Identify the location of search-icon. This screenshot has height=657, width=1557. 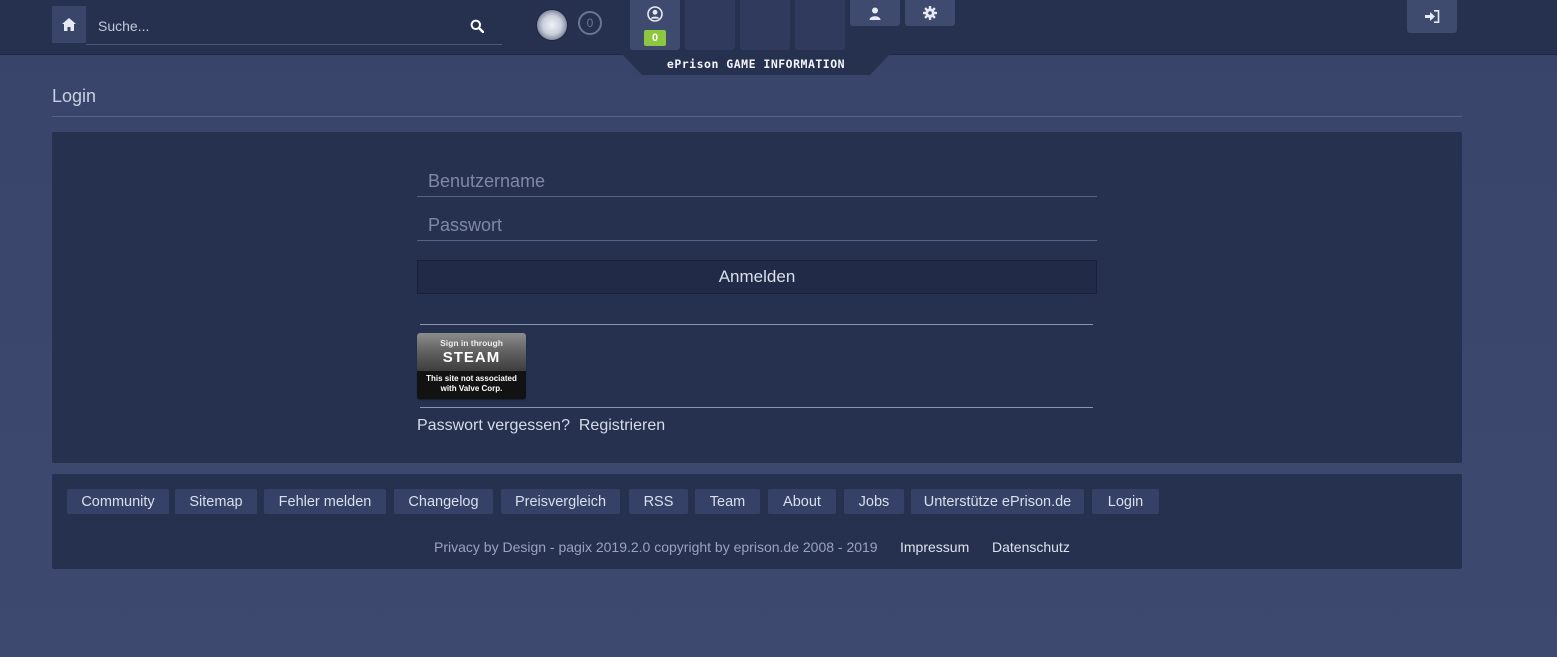
(477, 26).